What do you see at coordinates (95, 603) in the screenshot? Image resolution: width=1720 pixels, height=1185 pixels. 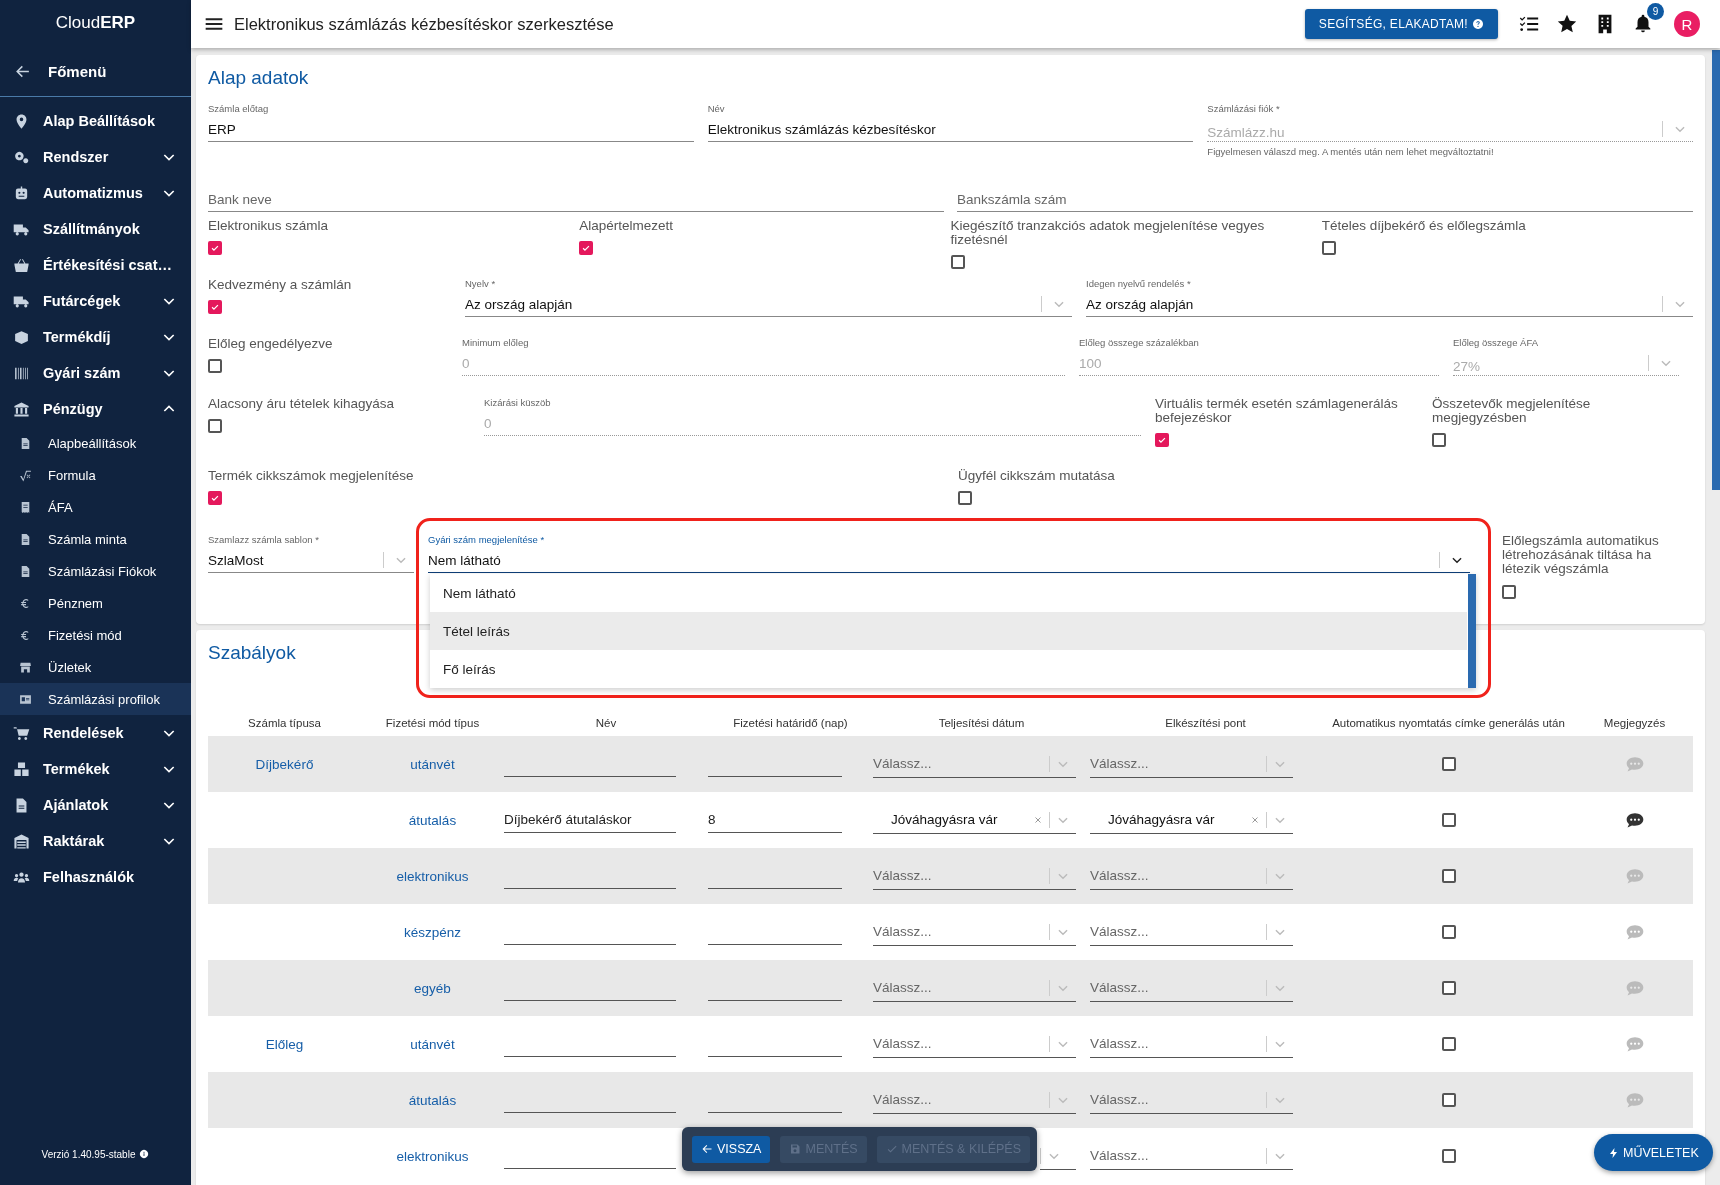 I see `sidebar-subitem: Pénznem` at bounding box center [95, 603].